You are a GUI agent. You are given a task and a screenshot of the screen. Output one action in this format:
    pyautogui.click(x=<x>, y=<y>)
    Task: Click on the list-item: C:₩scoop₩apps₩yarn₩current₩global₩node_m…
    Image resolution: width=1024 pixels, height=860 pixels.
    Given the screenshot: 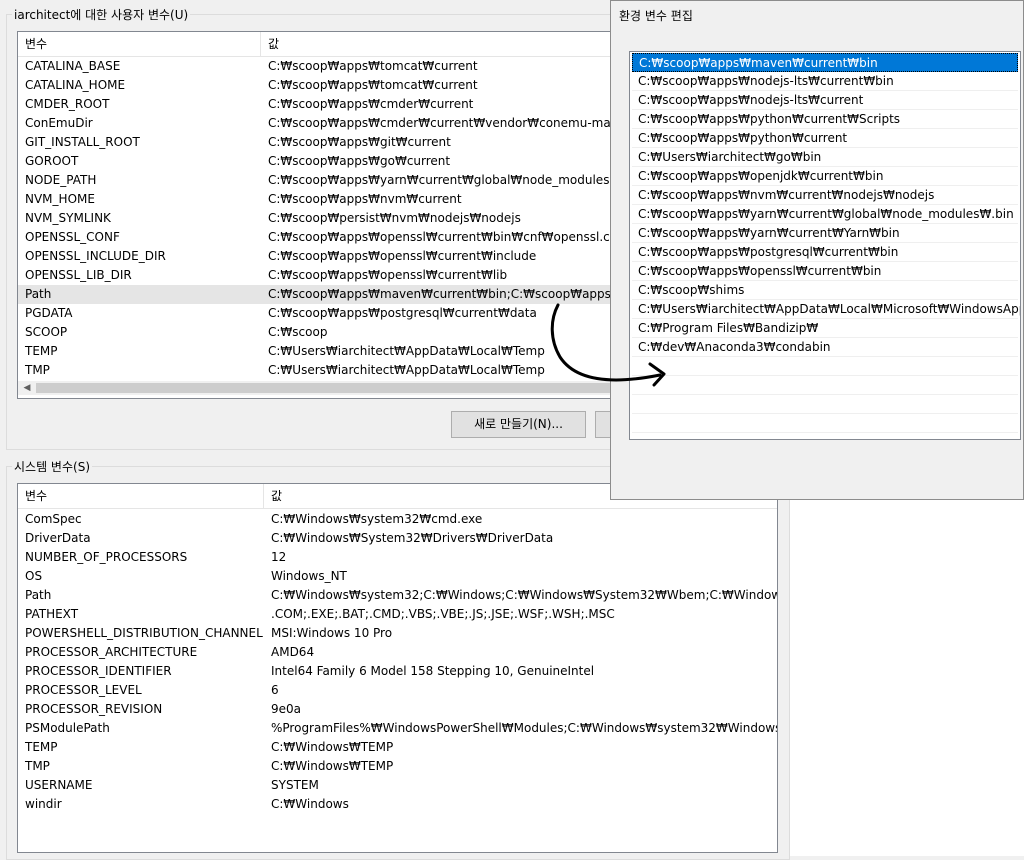 What is the action you would take?
    pyautogui.click(x=825, y=214)
    